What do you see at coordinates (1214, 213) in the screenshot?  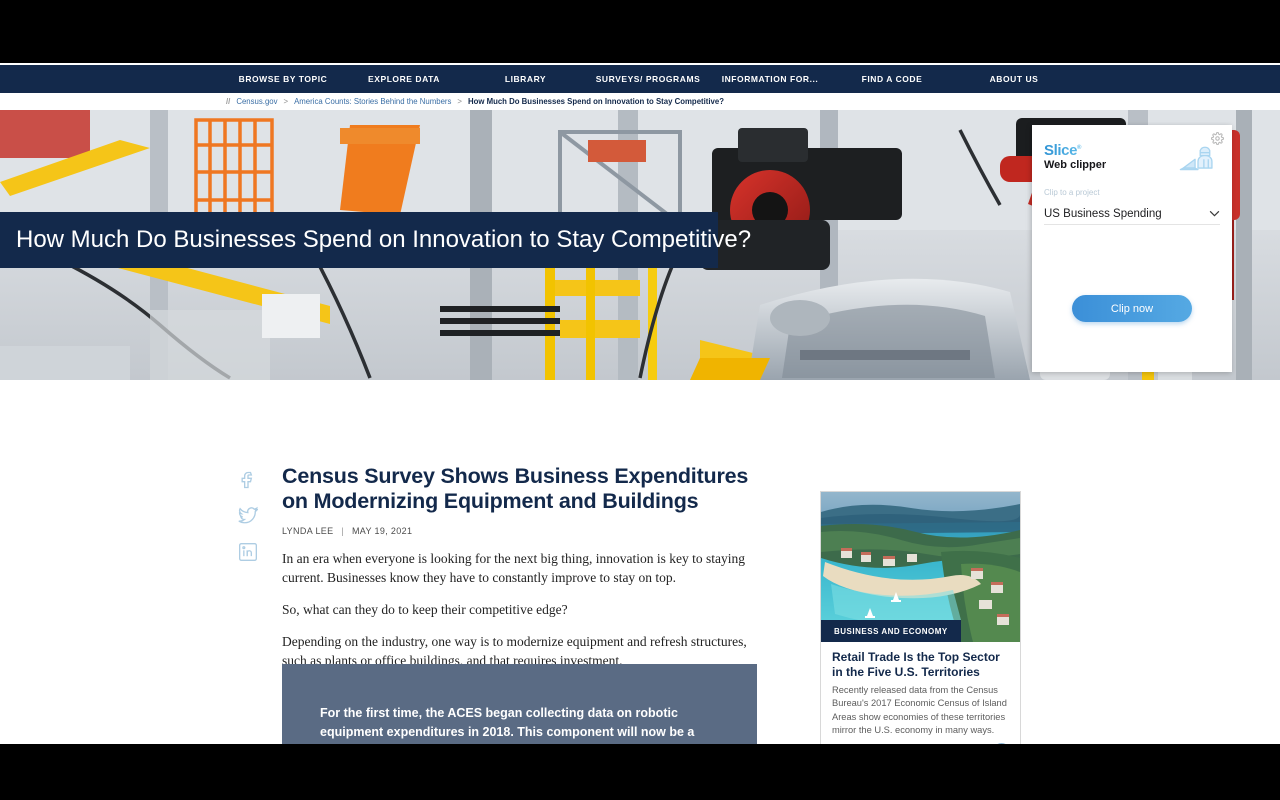 I see `chevron-down-icon` at bounding box center [1214, 213].